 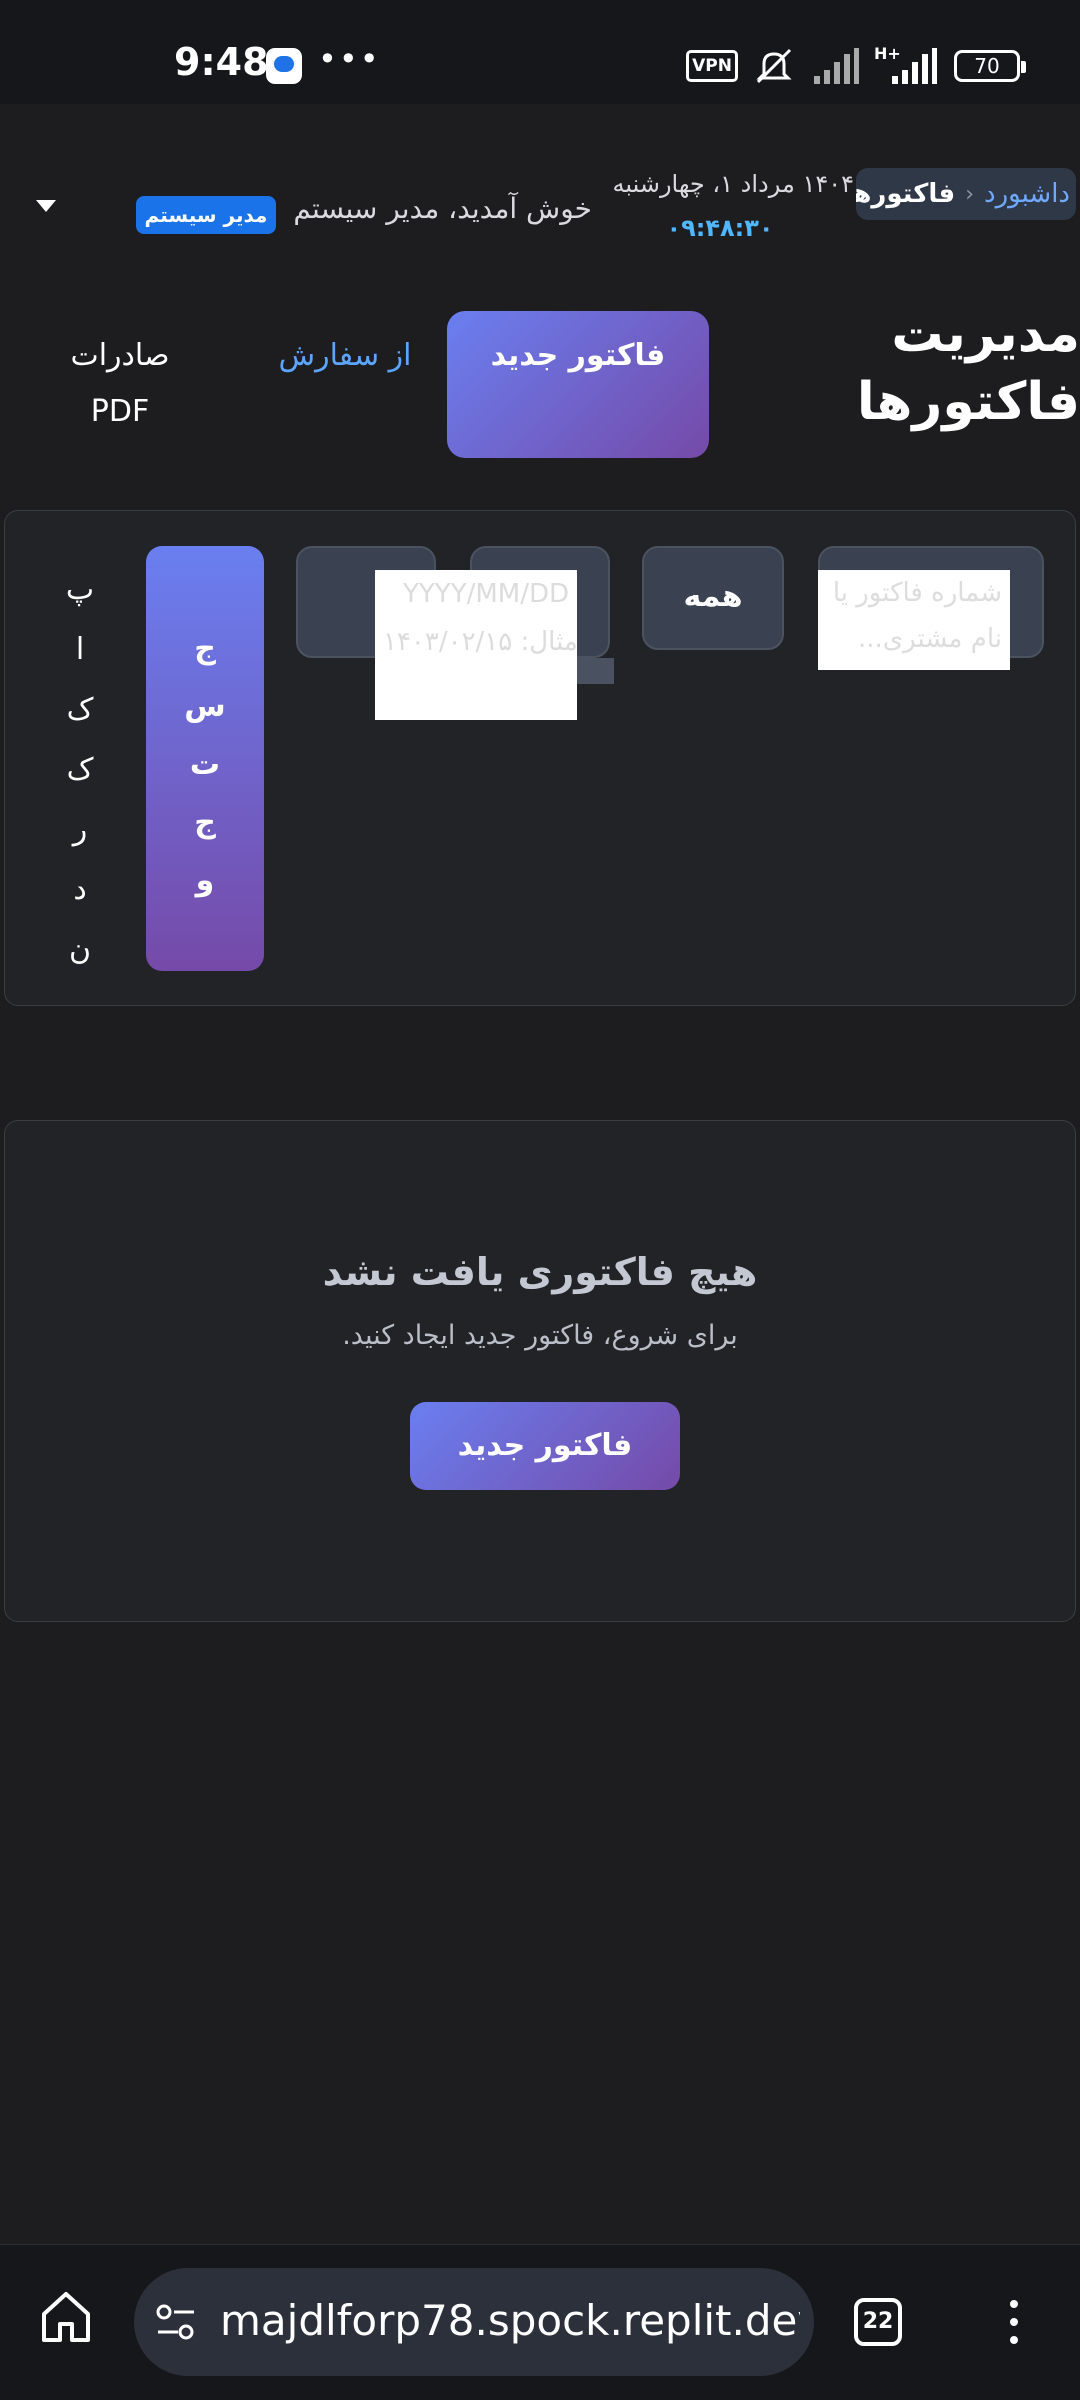 I want to click on date-input-hint: YYYY/MM/DD مثال: ۱۴۰۳/۰۲/۱۵, so click(x=476, y=645).